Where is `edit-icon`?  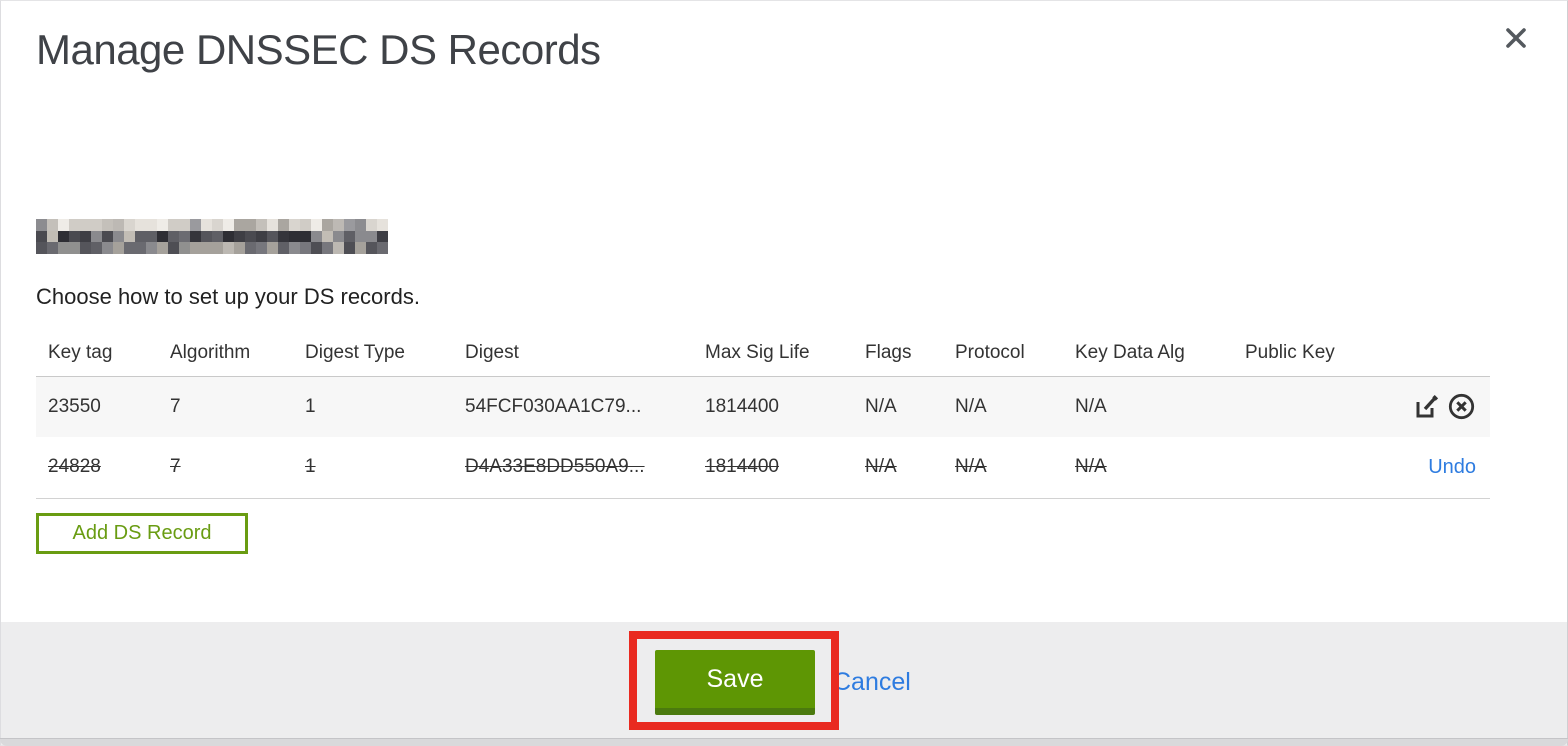 edit-icon is located at coordinates (1427, 406).